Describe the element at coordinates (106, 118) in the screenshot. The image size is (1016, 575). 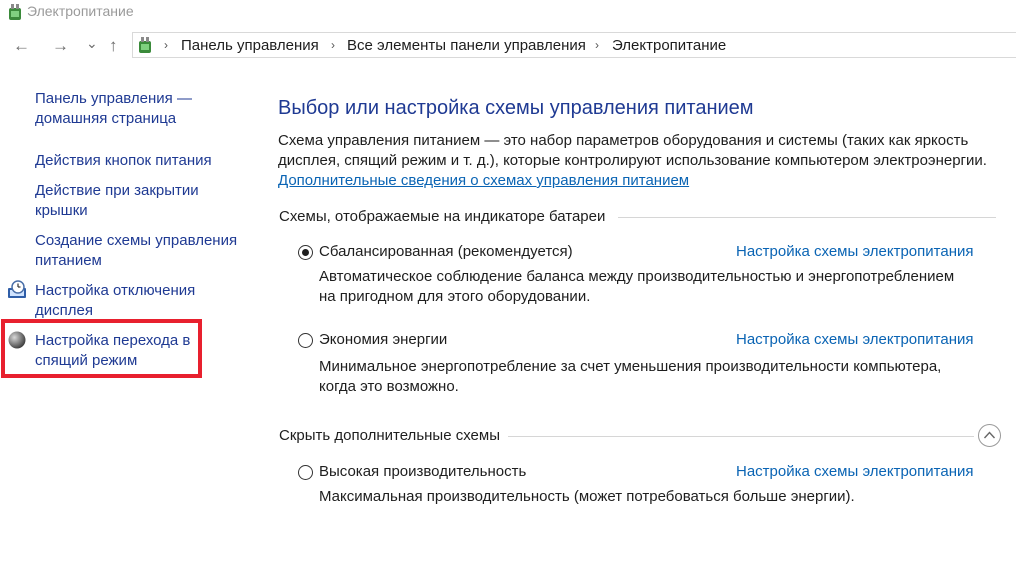
I see `sidebar-item-label: домашняя страница` at that location.